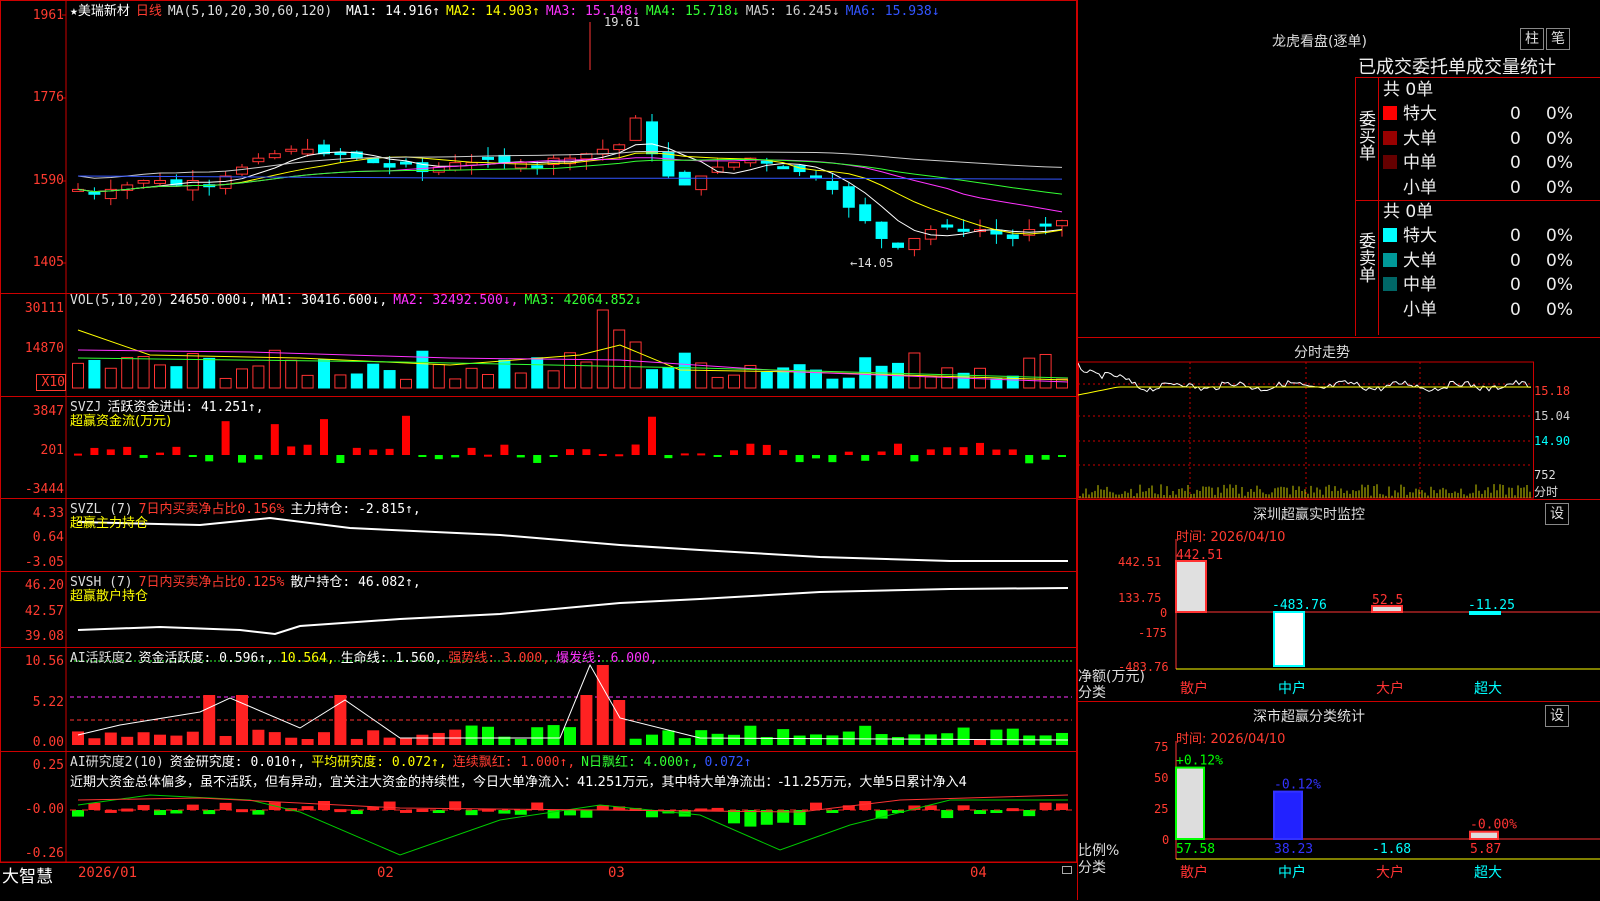 This screenshot has height=901, width=1600. What do you see at coordinates (1420, 285) in the screenshot?
I see `sell-name: 中单` at bounding box center [1420, 285].